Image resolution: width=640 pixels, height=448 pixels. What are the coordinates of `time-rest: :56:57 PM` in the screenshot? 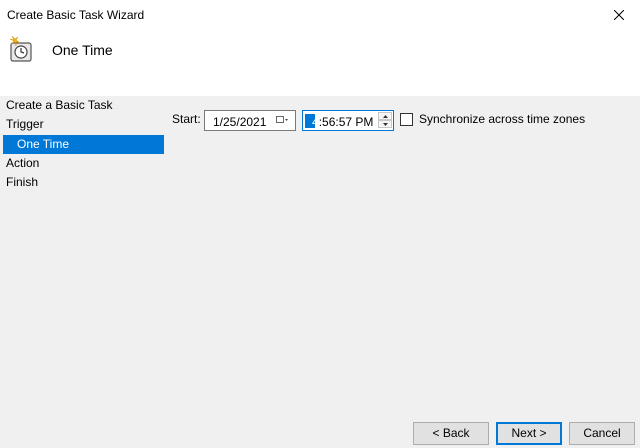 It's located at (346, 122).